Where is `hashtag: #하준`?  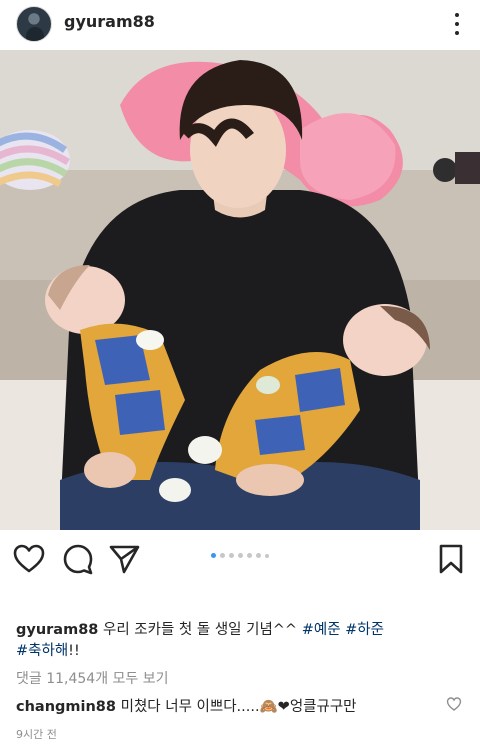 hashtag: #하준 is located at coordinates (364, 630).